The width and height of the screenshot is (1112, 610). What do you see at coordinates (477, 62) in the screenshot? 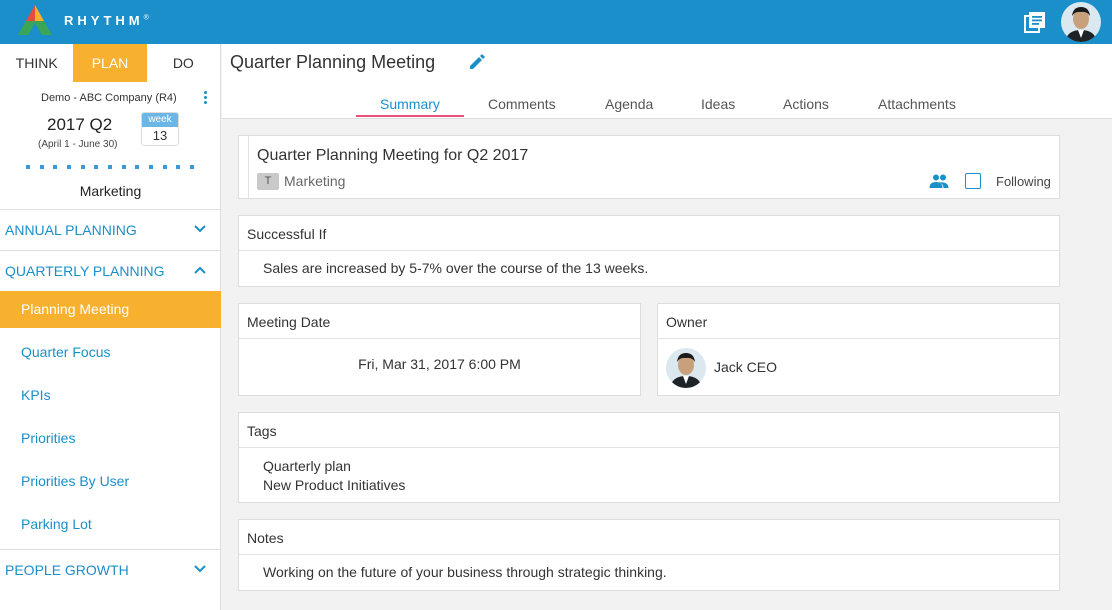
I see `edit-pencil-icon` at bounding box center [477, 62].